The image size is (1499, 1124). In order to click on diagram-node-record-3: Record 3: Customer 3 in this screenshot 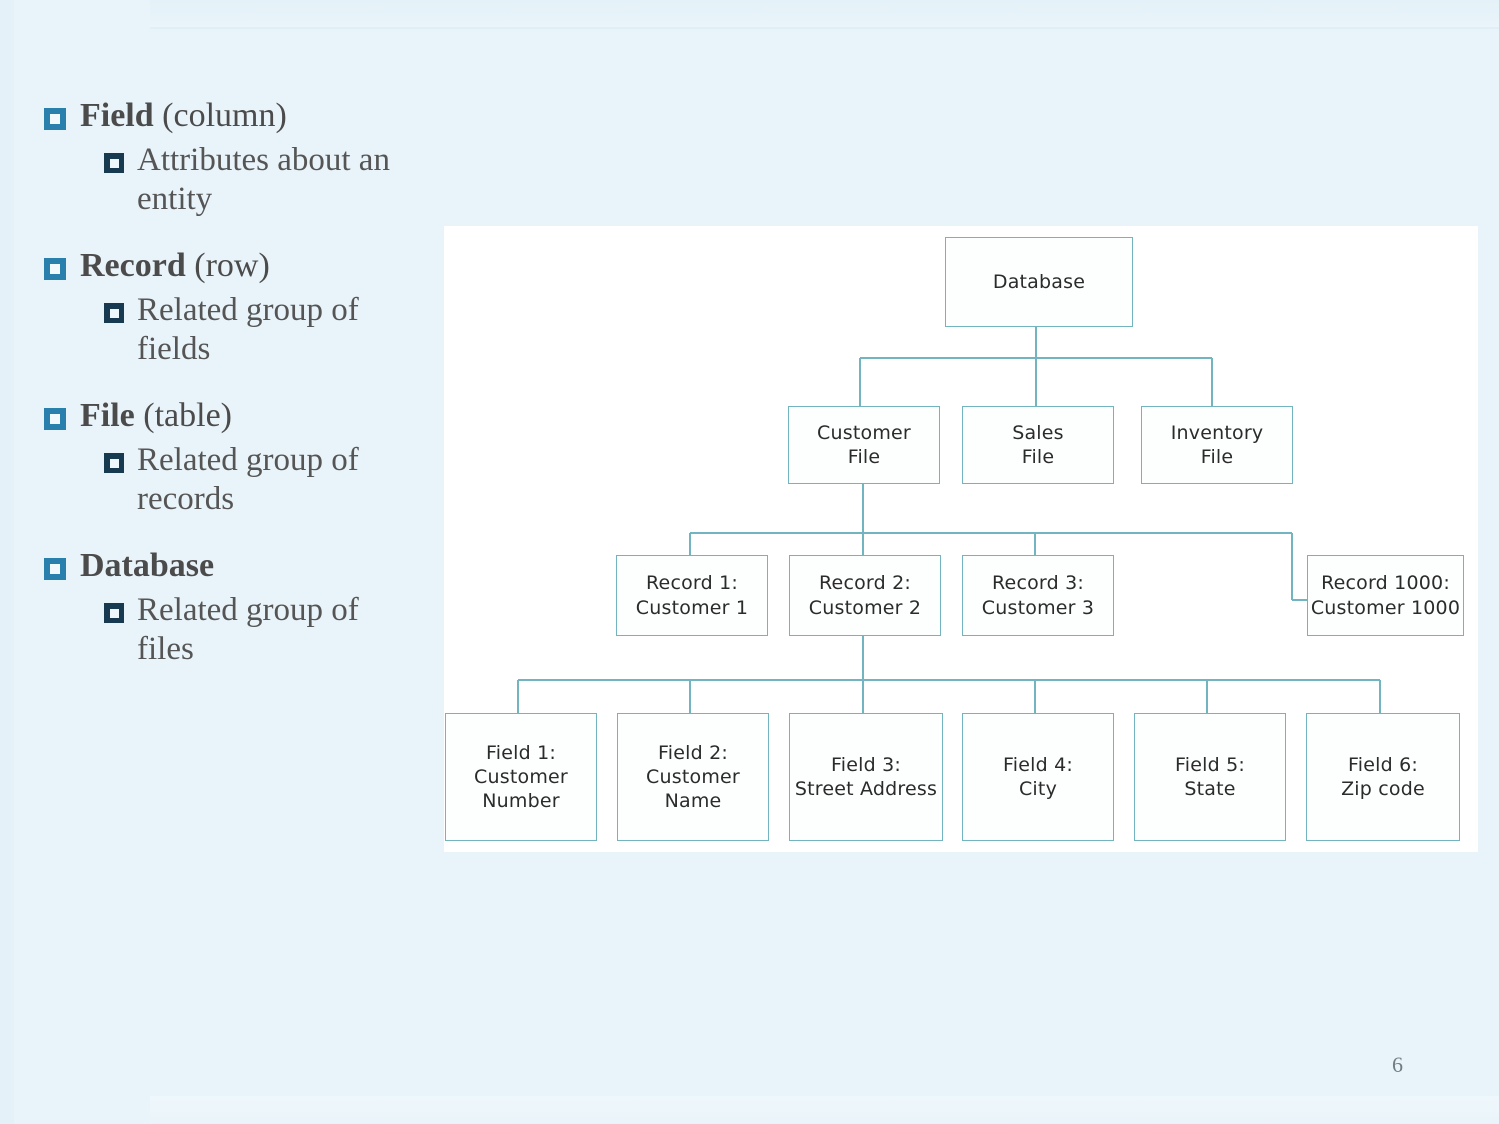, I will do `click(1038, 595)`.